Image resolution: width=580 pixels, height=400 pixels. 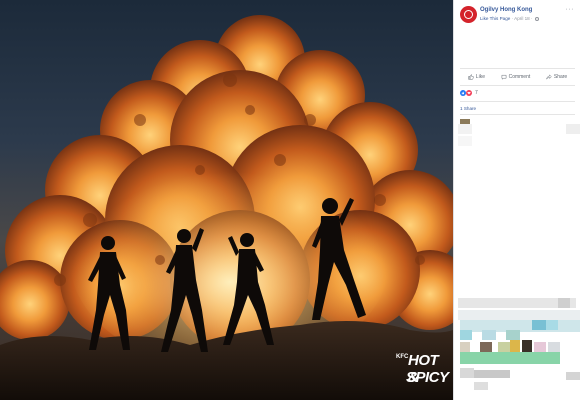 I want to click on logo-line-spicy: SPICY, so click(x=427, y=377).